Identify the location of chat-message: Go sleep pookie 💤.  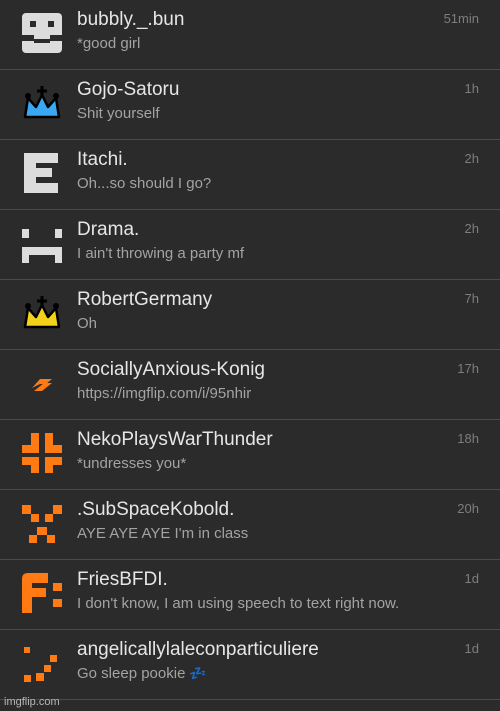
(142, 673).